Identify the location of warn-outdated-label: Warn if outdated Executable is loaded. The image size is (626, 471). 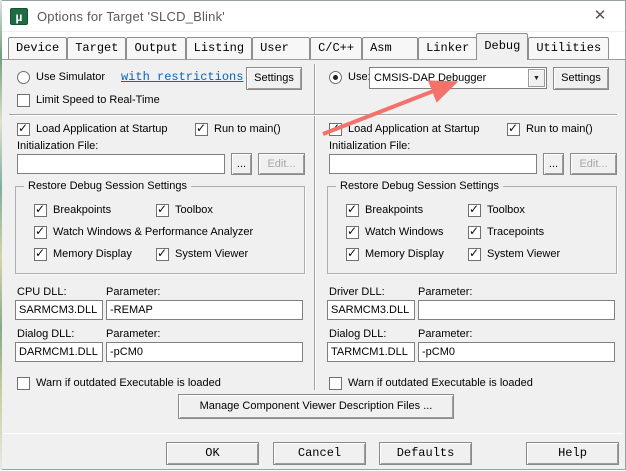
(128, 383).